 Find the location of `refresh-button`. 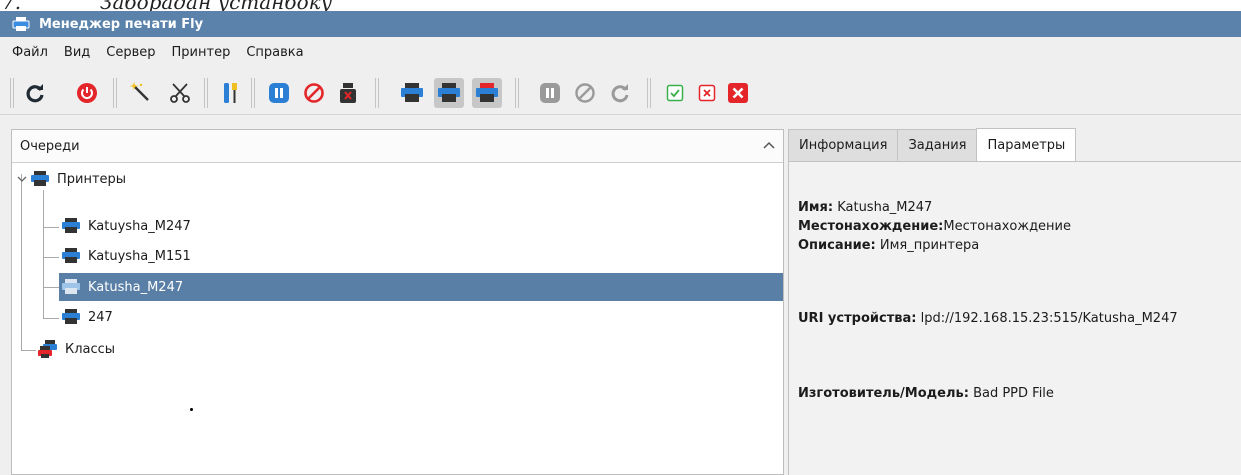

refresh-button is located at coordinates (35, 93).